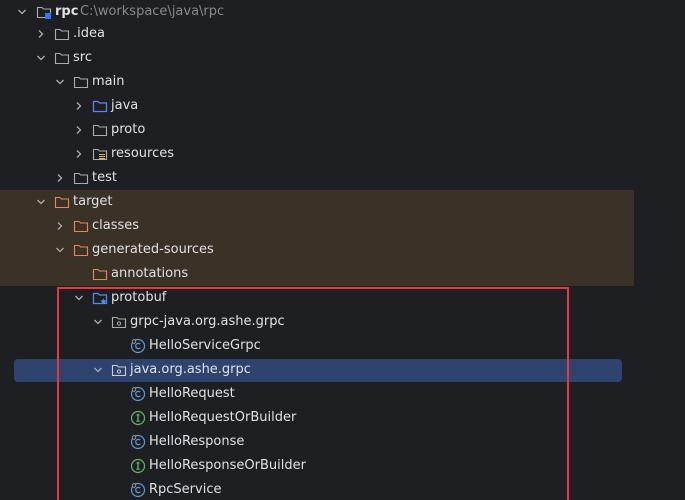 The height and width of the screenshot is (500, 685). What do you see at coordinates (100, 106) in the screenshot?
I see `source-root-folder-icon` at bounding box center [100, 106].